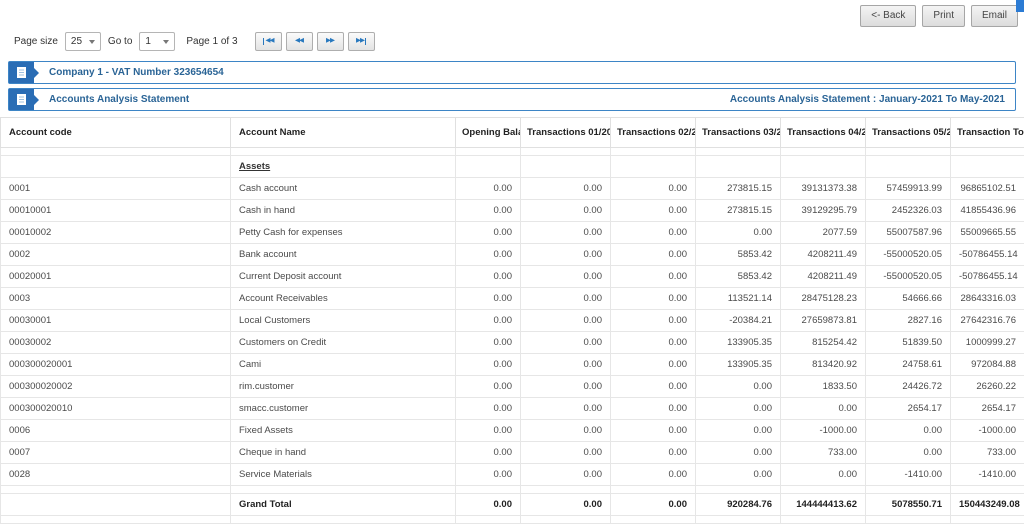 Image resolution: width=1024 pixels, height=524 pixels. Describe the element at coordinates (823, 453) in the screenshot. I see `value-cell: 733.00` at that location.